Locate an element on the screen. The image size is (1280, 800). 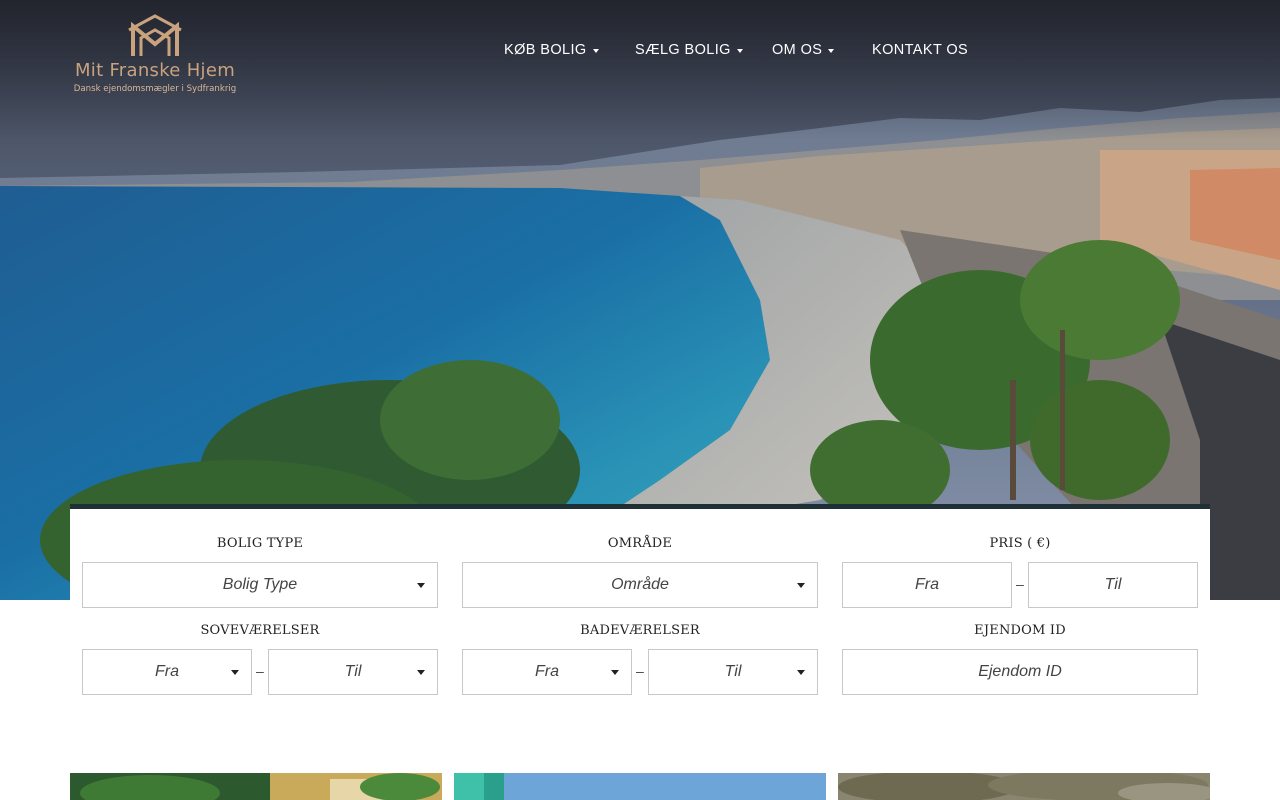
main-navigation: KØB BOLIG SÆLG BOLIG OM OS KONTAKT OS is located at coordinates (640, 52).